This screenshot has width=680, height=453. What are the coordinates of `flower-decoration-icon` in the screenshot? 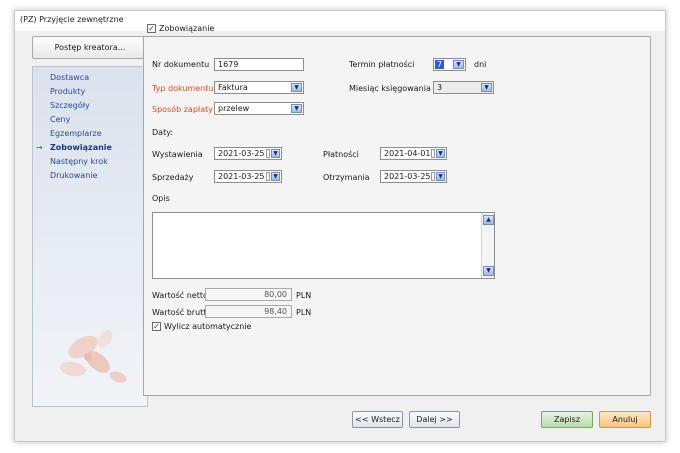 It's located at (93, 356).